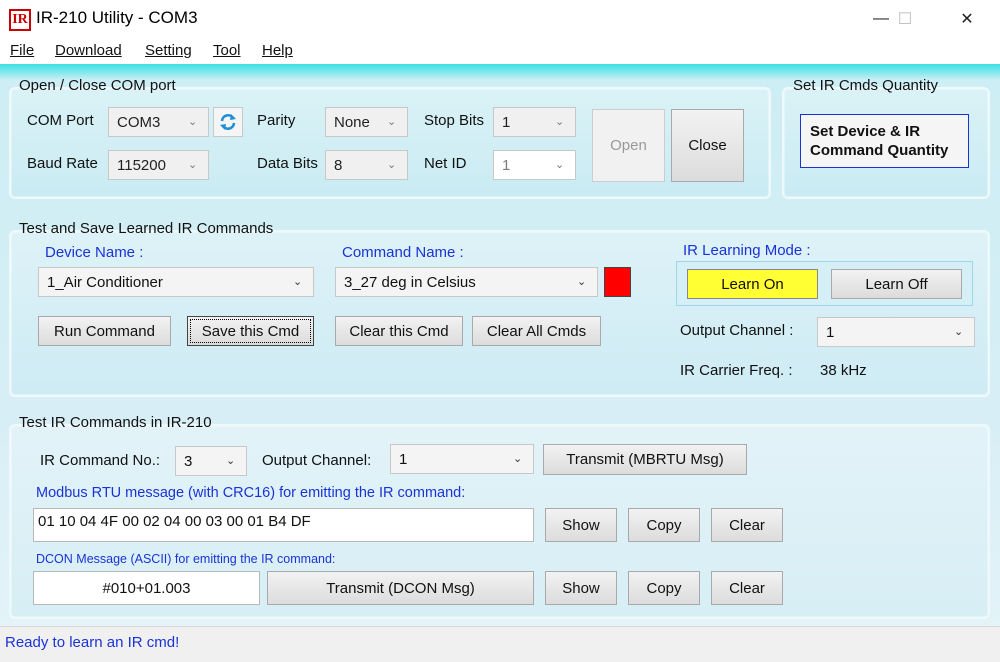 This screenshot has width=1000, height=662. What do you see at coordinates (884, 141) in the screenshot?
I see `set-device-quantity-button: Set Device & IR Command Quantity` at bounding box center [884, 141].